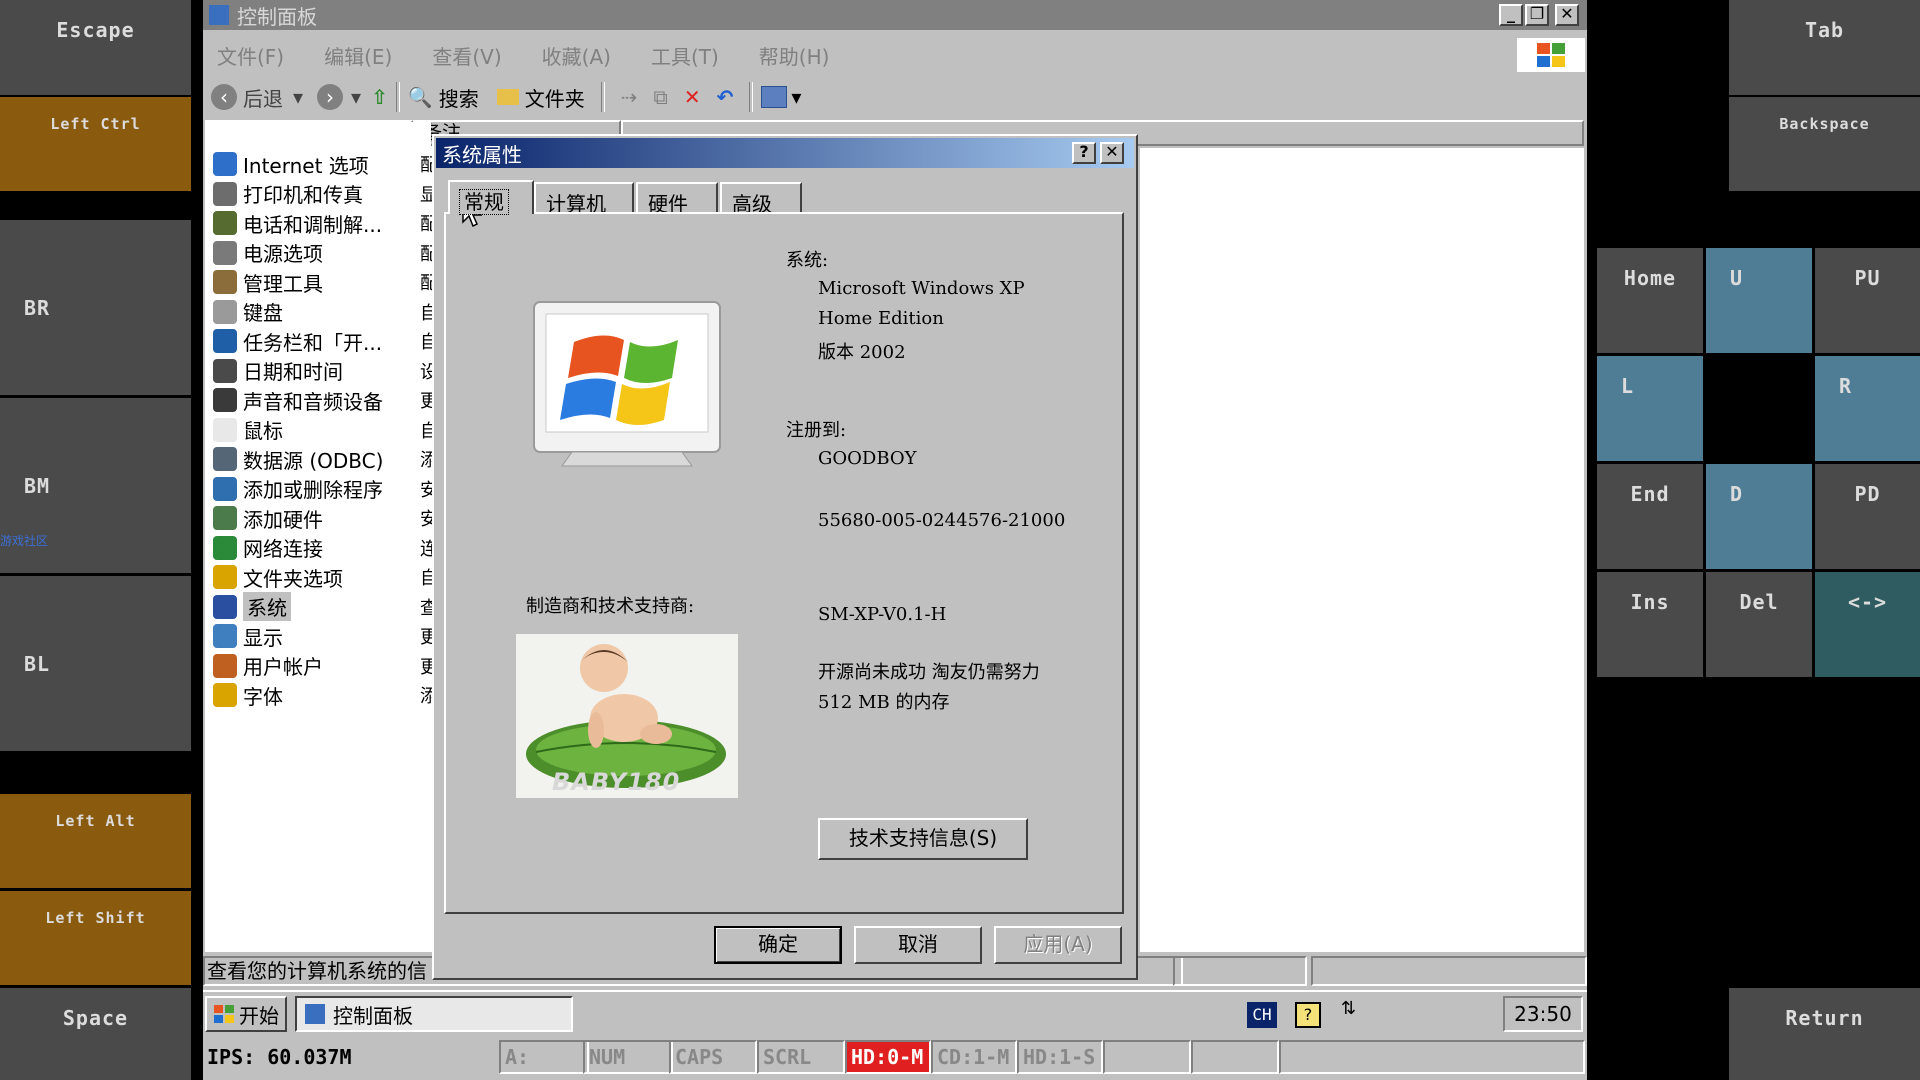  I want to click on list-item-label: 用户帐户, so click(283, 667).